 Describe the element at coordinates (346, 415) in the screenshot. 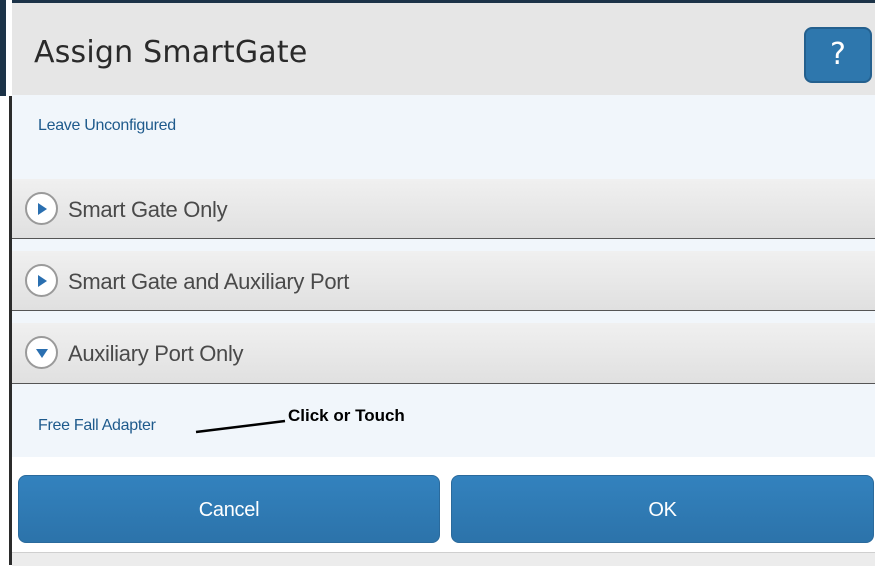

I see `callout-annotation: Click or Touch` at that location.